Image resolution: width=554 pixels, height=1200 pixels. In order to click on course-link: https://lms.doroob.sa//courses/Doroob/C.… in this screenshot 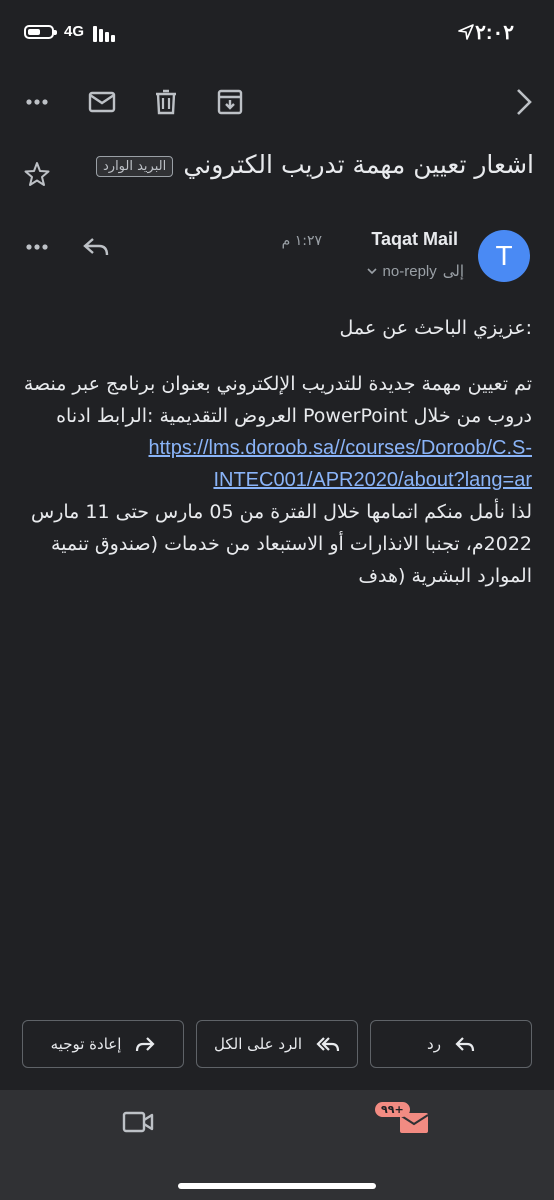, I will do `click(277, 464)`.